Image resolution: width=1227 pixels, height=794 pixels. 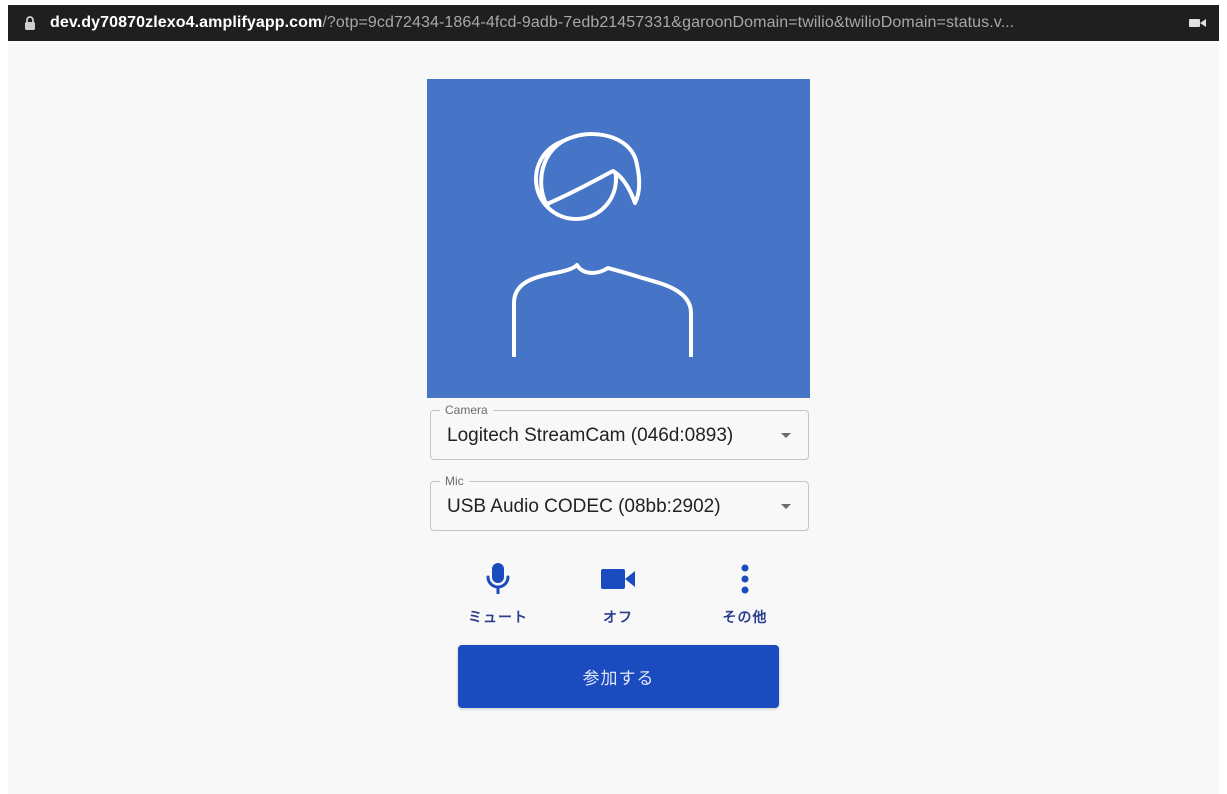 I want to click on more-options-label: その他, so click(x=745, y=618).